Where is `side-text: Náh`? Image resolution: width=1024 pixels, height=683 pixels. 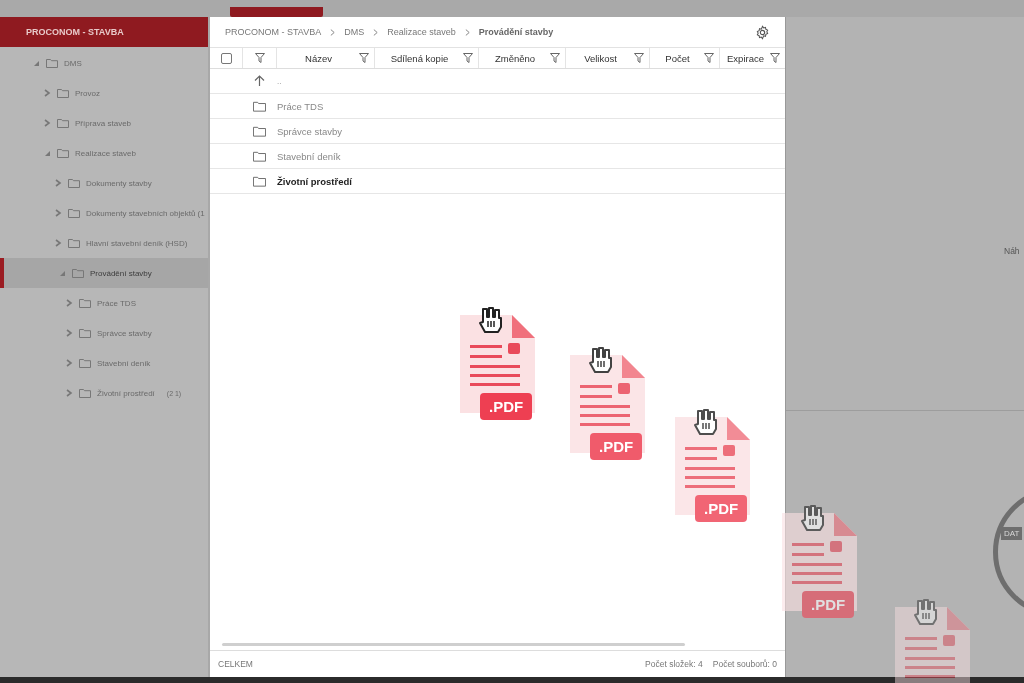
side-text: Náh is located at coordinates (1012, 251).